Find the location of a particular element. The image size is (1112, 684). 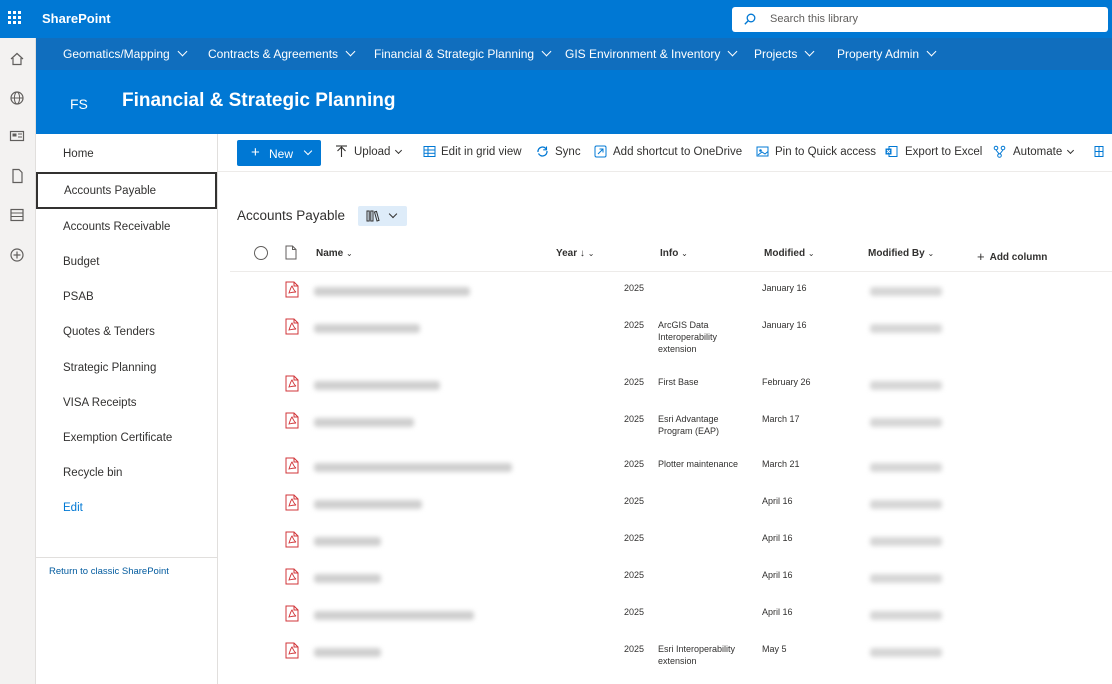

column-header-modified: Modified ⌄ is located at coordinates (789, 253).